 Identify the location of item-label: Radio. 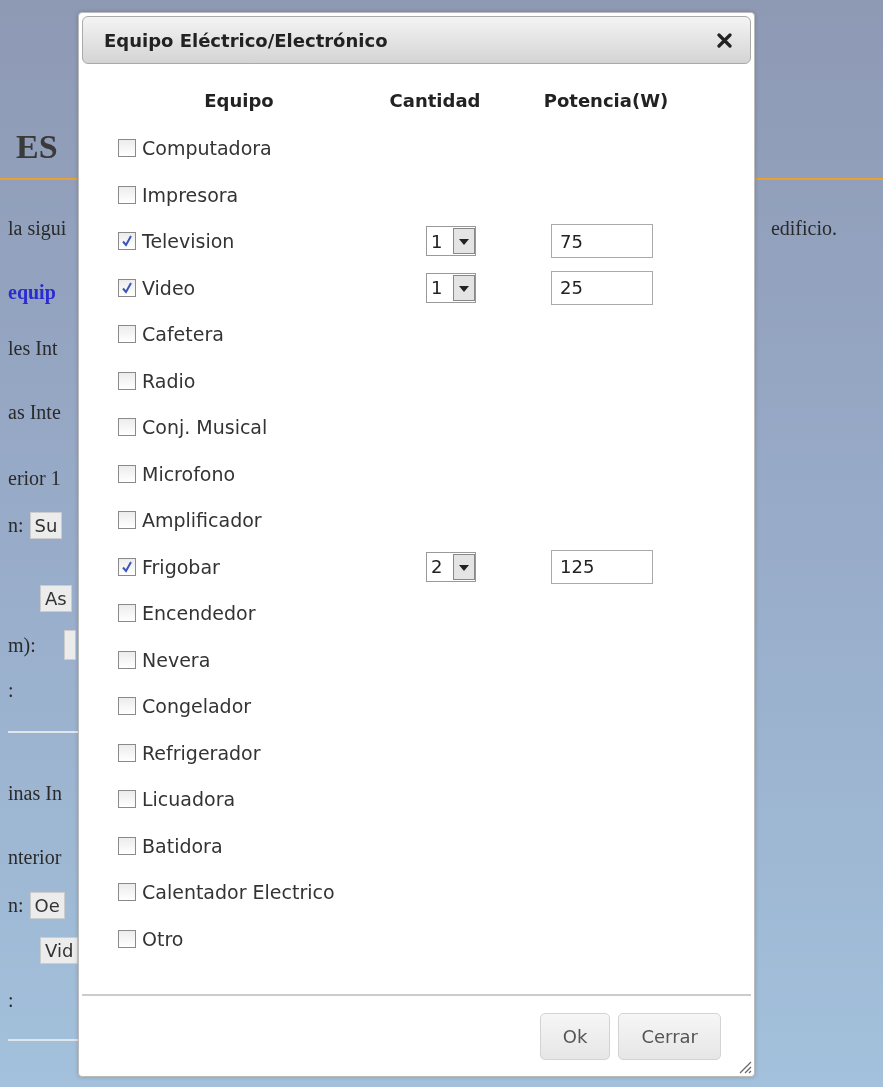
(169, 380).